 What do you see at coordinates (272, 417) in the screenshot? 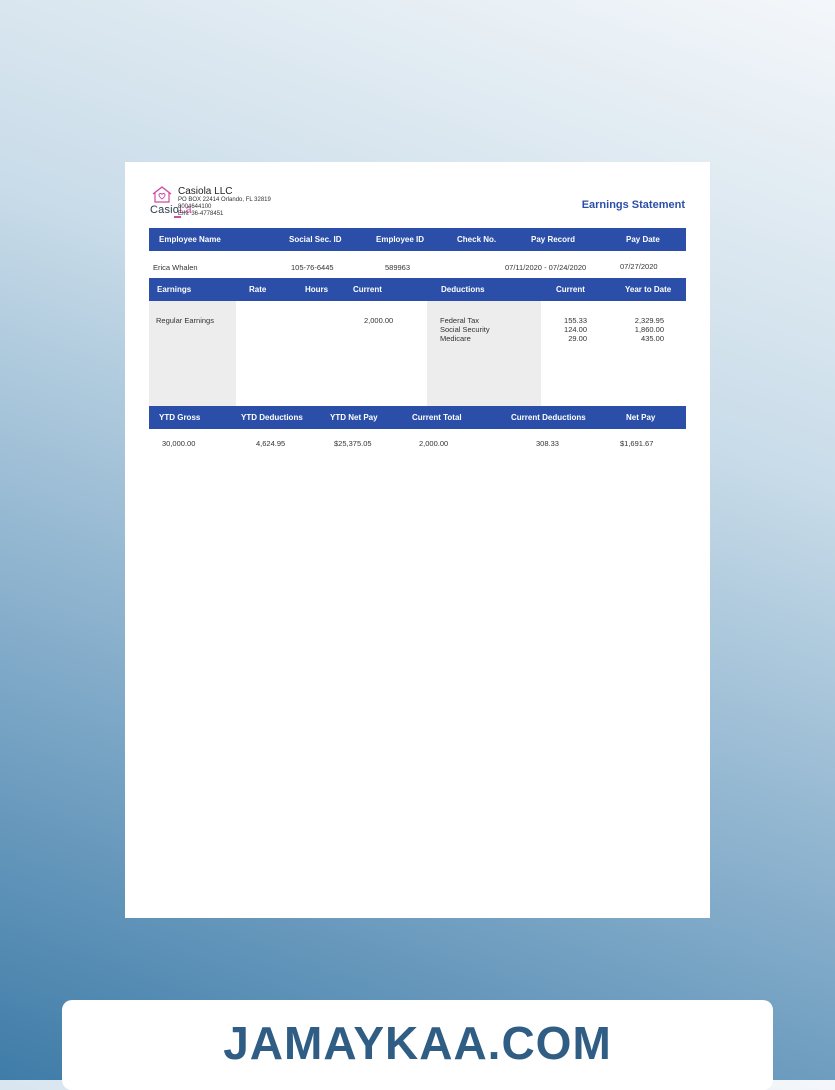
I see `col-ytd-deductions: YTD Deductions` at bounding box center [272, 417].